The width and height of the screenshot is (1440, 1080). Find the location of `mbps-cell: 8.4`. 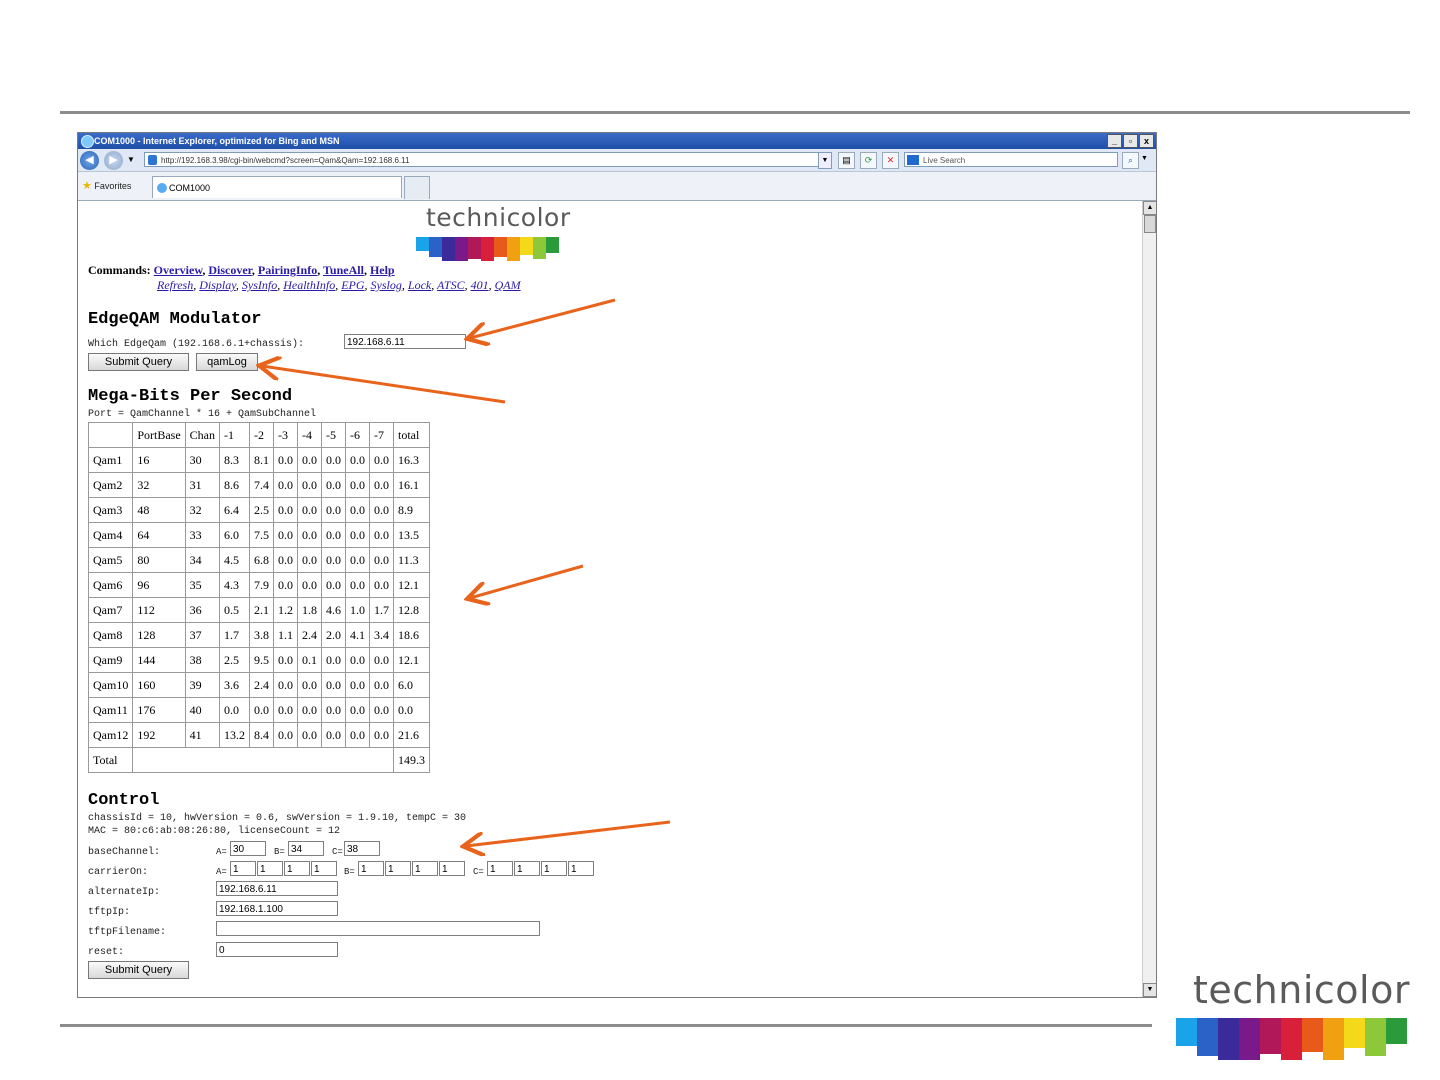

mbps-cell: 8.4 is located at coordinates (262, 735).